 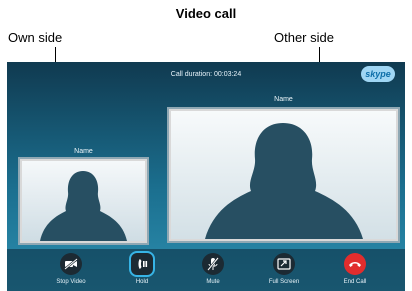 What do you see at coordinates (83, 151) in the screenshot?
I see `own-name-label: Name` at bounding box center [83, 151].